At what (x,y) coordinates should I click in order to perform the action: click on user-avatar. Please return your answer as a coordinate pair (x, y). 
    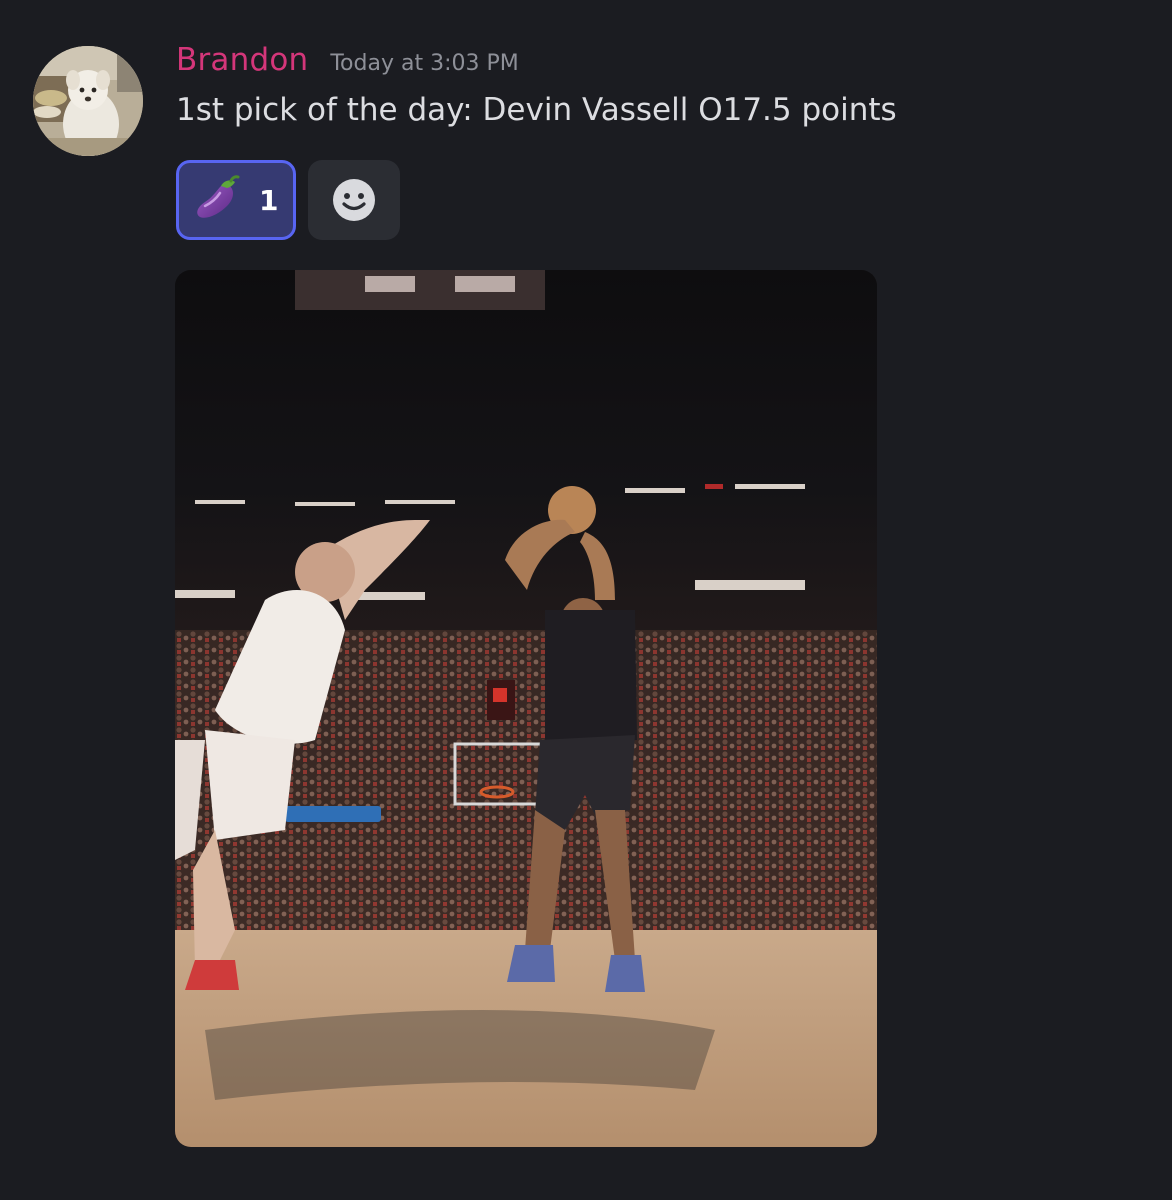
    Looking at the image, I should click on (88, 101).